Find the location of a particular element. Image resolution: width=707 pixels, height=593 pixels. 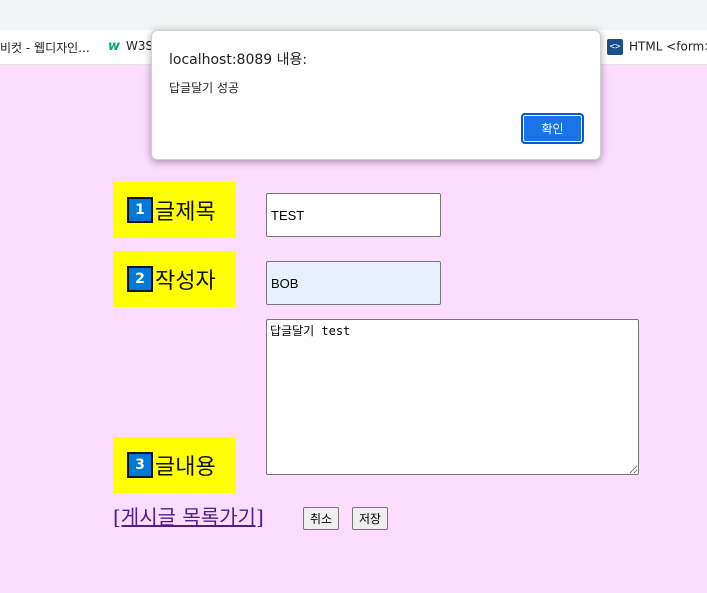

author-input is located at coordinates (353, 283).